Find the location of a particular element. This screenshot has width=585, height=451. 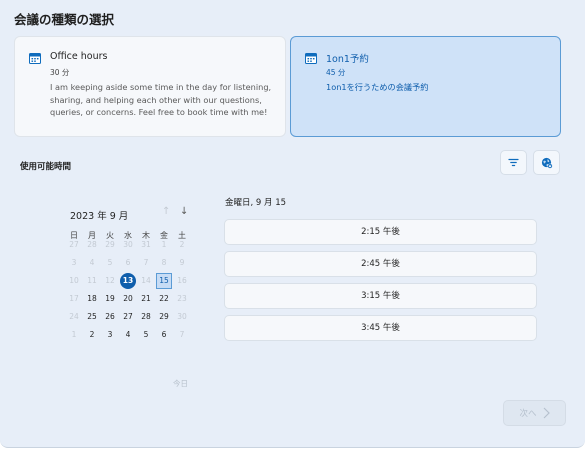

timezone-button is located at coordinates (546, 162).